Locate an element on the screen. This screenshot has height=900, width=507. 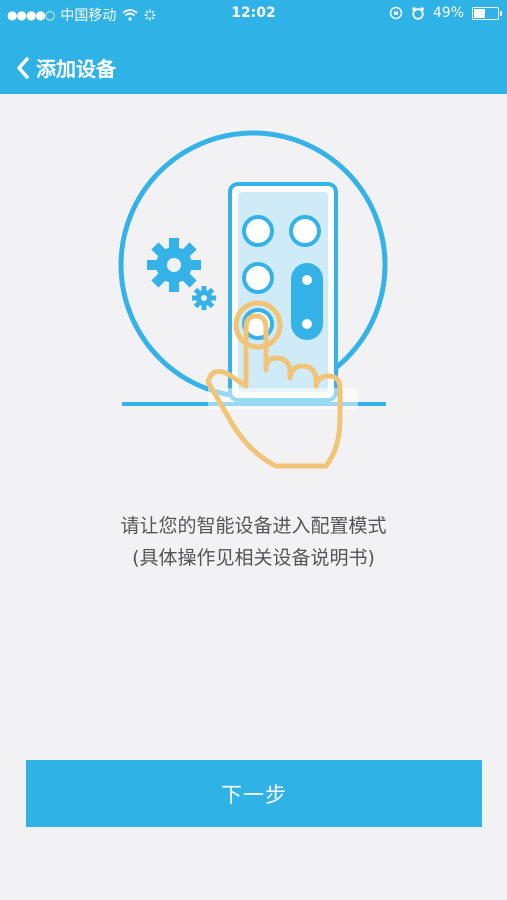
instruction-line-2: (具体操作见相关设备说明书) is located at coordinates (253, 558).